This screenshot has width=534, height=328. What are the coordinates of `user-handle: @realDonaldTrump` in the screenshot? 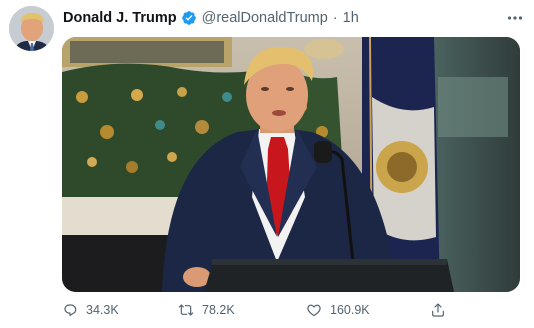 It's located at (265, 18).